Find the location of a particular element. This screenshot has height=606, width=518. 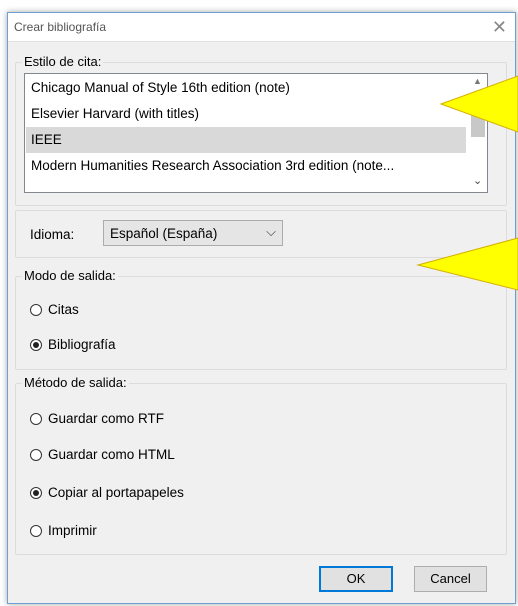

language-label: Idioma: is located at coordinates (52, 234).